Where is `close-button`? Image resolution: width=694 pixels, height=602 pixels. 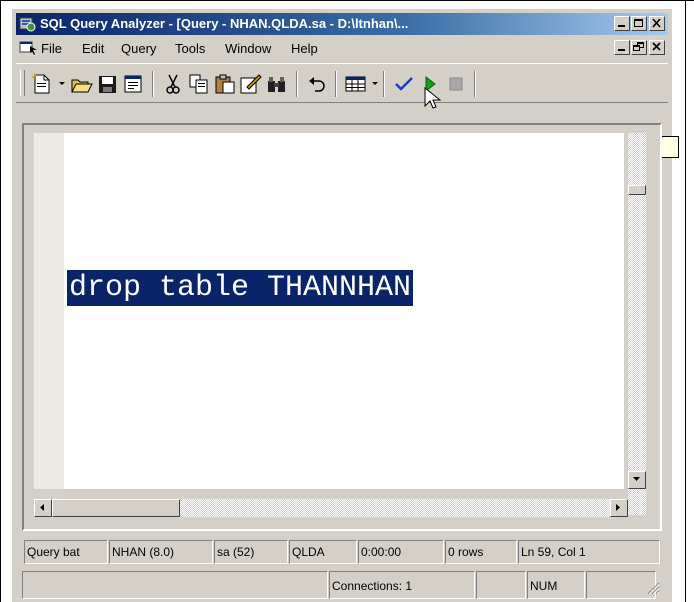 close-button is located at coordinates (657, 23).